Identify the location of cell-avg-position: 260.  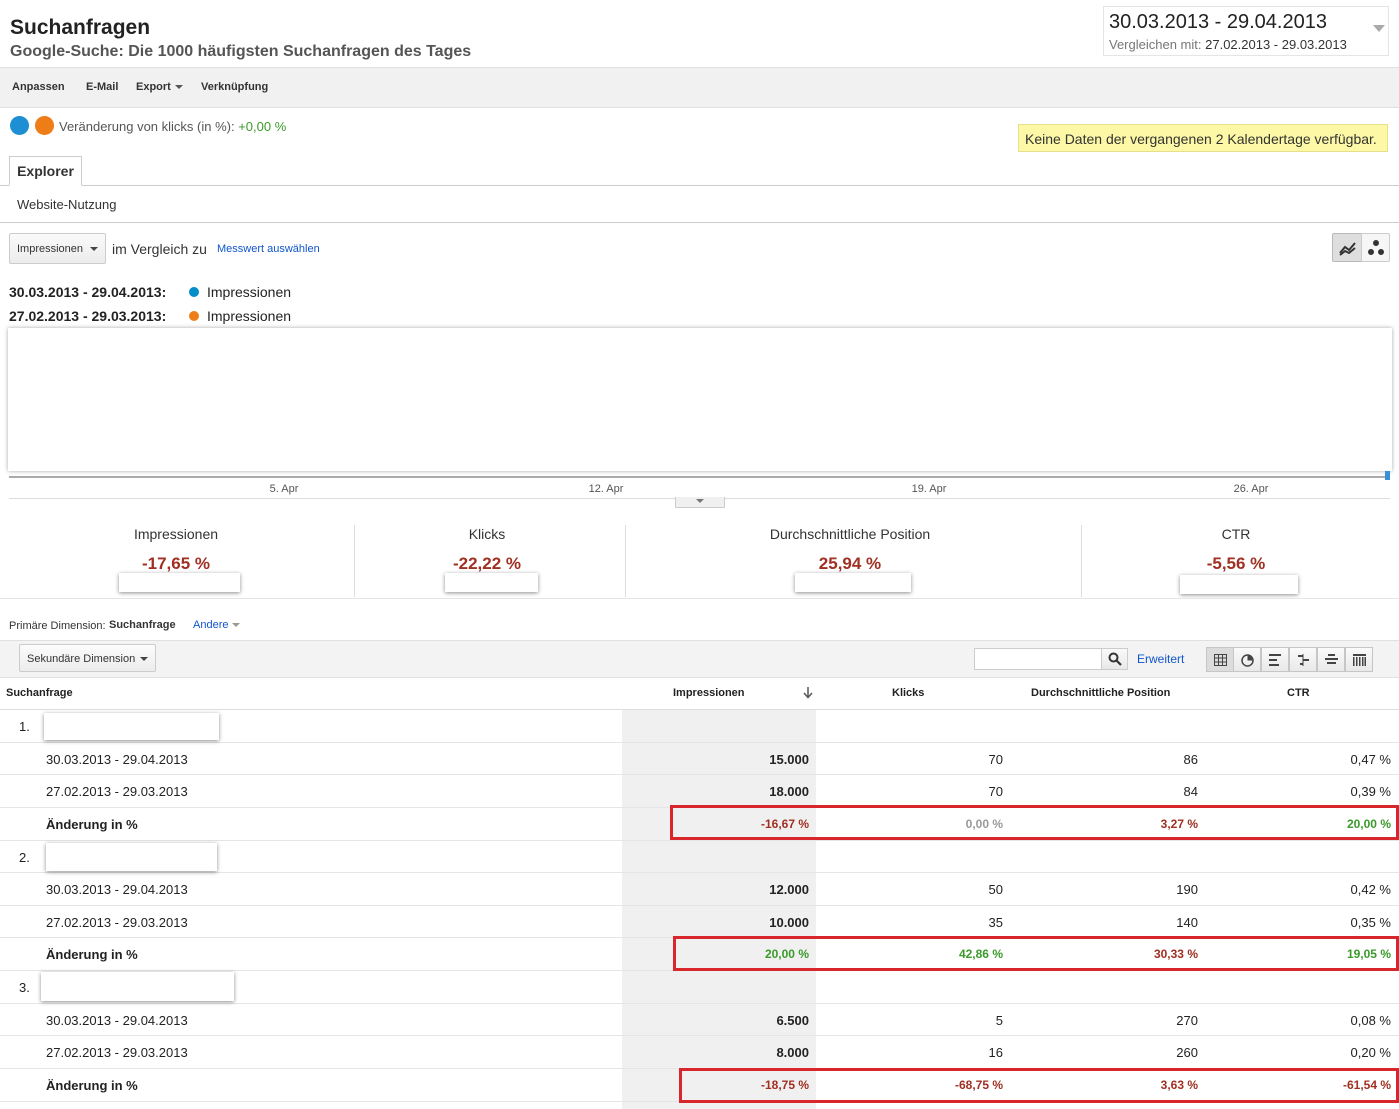
(1187, 1052).